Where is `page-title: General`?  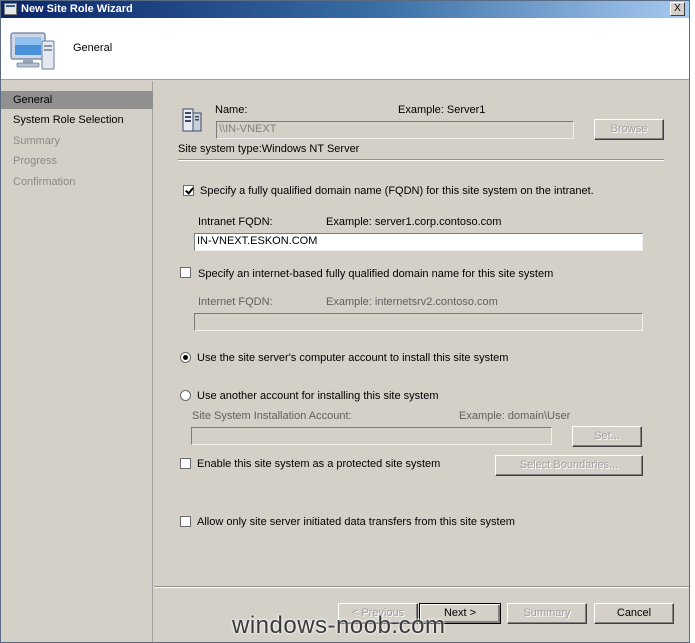
page-title: General is located at coordinates (93, 48).